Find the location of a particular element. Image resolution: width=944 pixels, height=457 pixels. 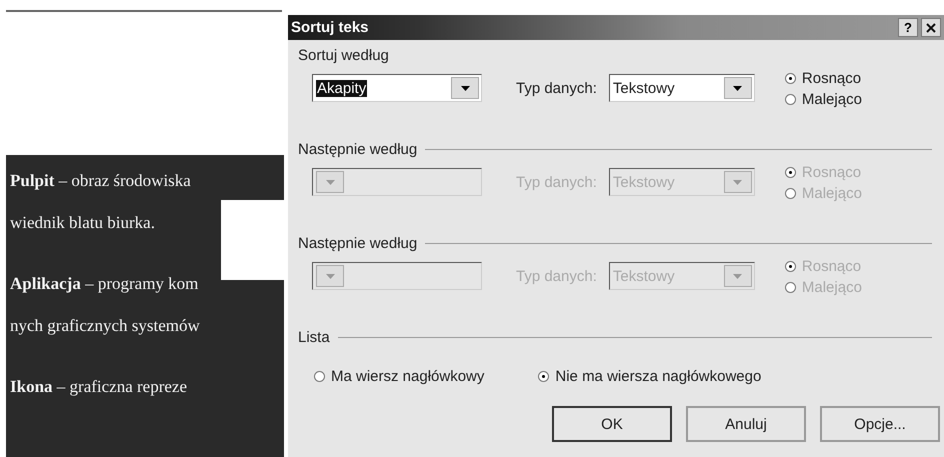

text-line: Aplikacja – programy kom is located at coordinates (105, 284).